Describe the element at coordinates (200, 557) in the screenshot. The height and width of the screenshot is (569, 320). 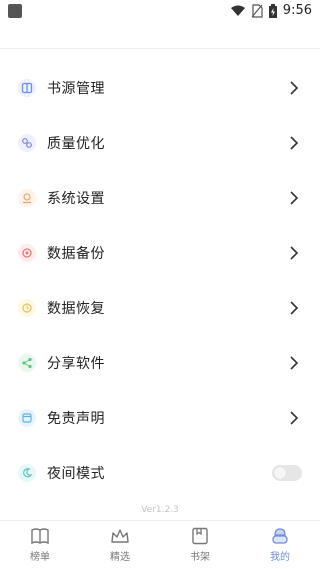
I see `nav-label: 书架` at that location.